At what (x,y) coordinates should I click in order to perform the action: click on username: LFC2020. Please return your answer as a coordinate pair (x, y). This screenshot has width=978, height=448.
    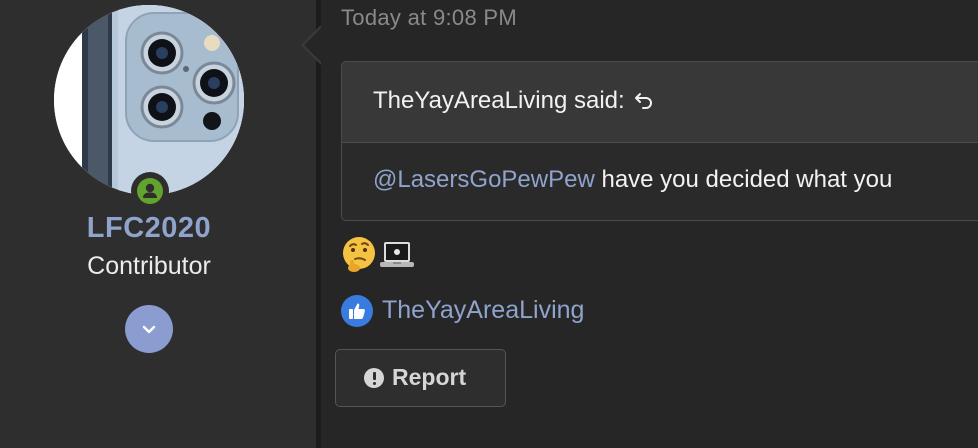
    Looking at the image, I should click on (149, 228).